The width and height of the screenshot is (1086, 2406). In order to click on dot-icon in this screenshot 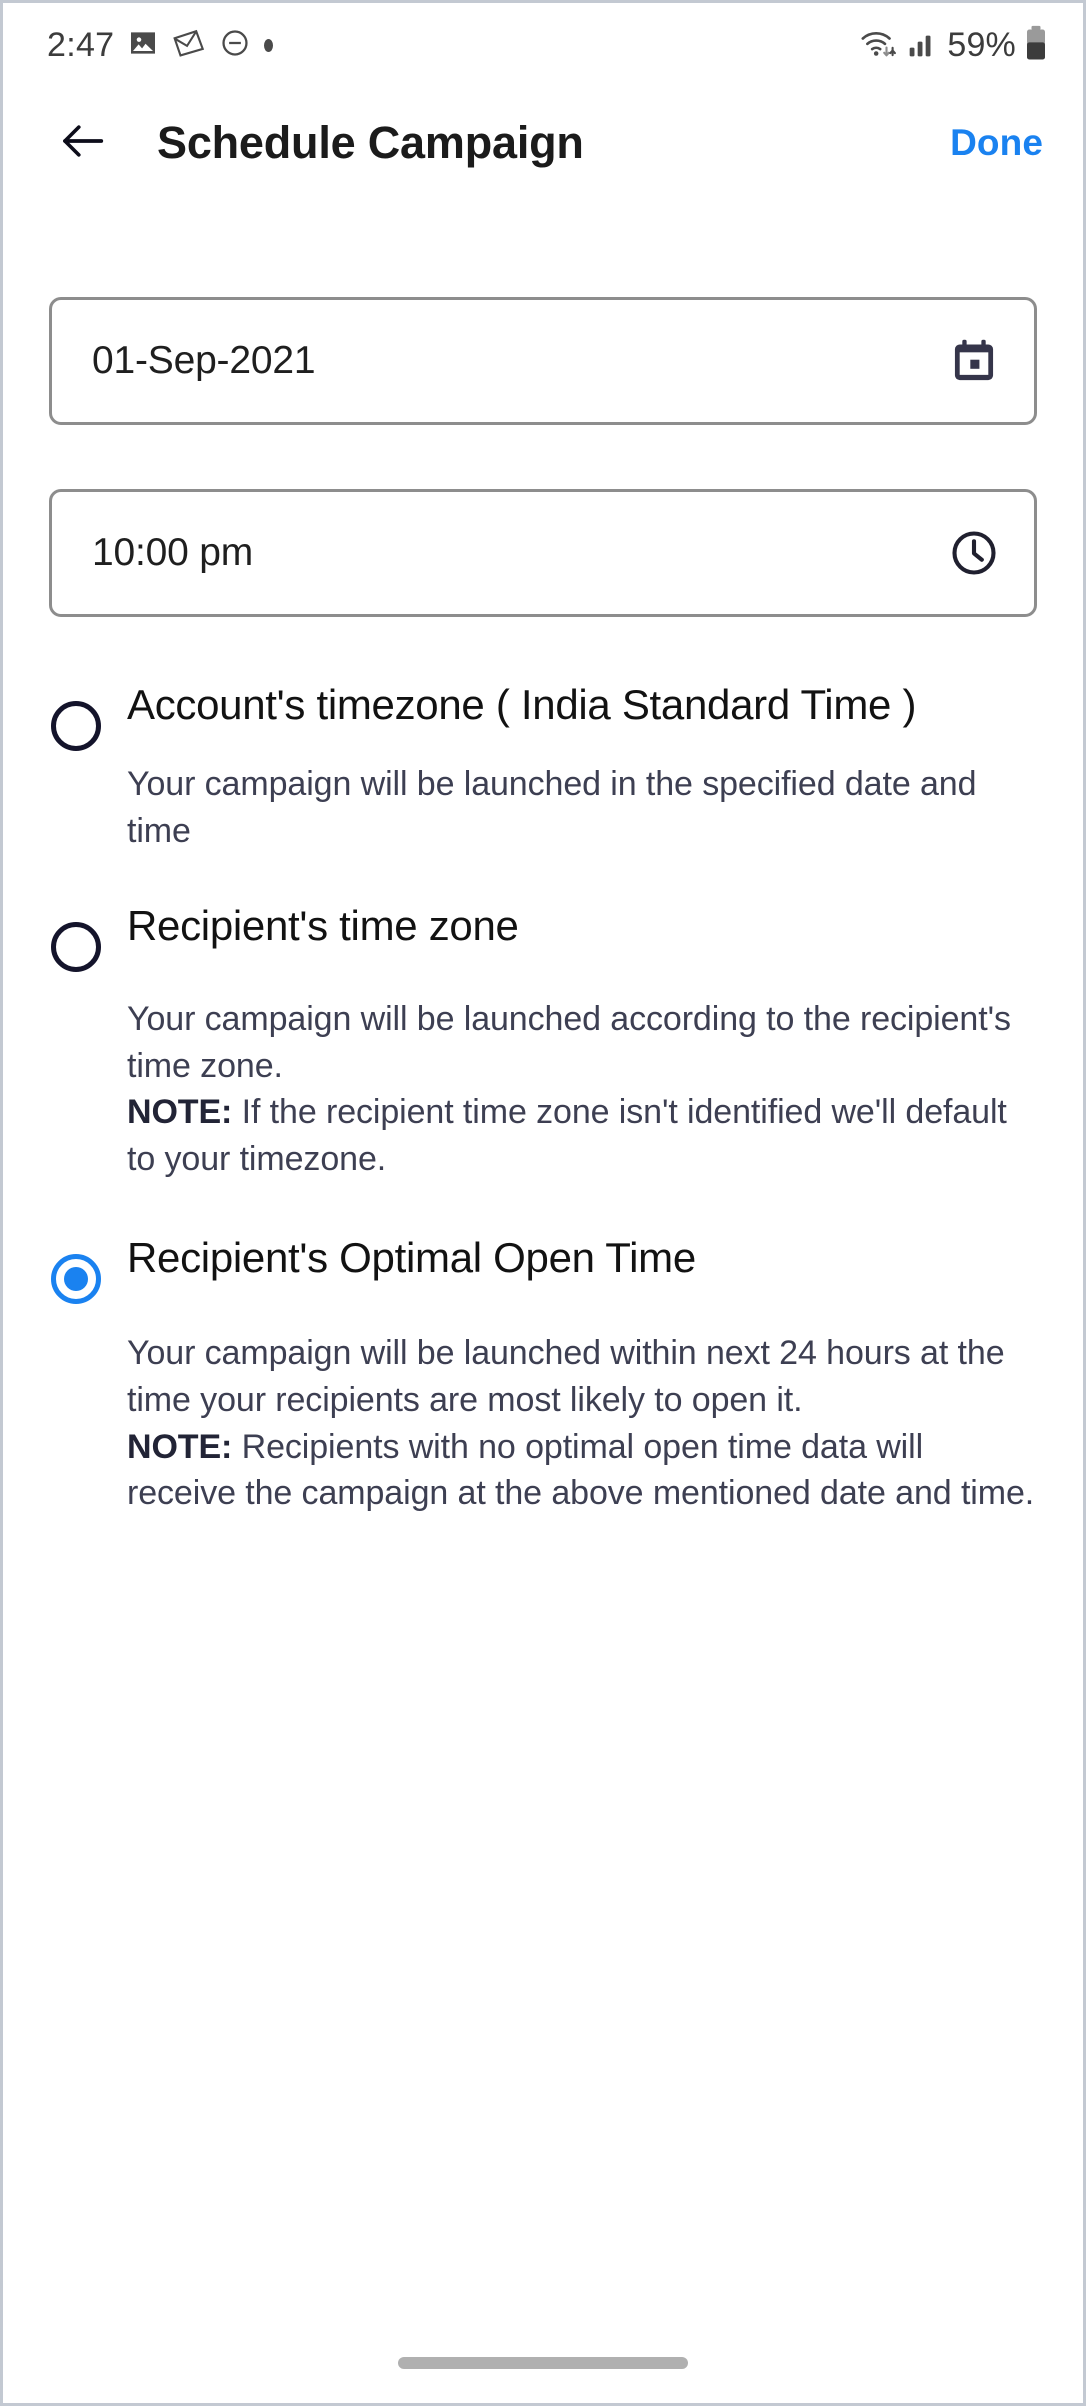, I will do `click(269, 45)`.